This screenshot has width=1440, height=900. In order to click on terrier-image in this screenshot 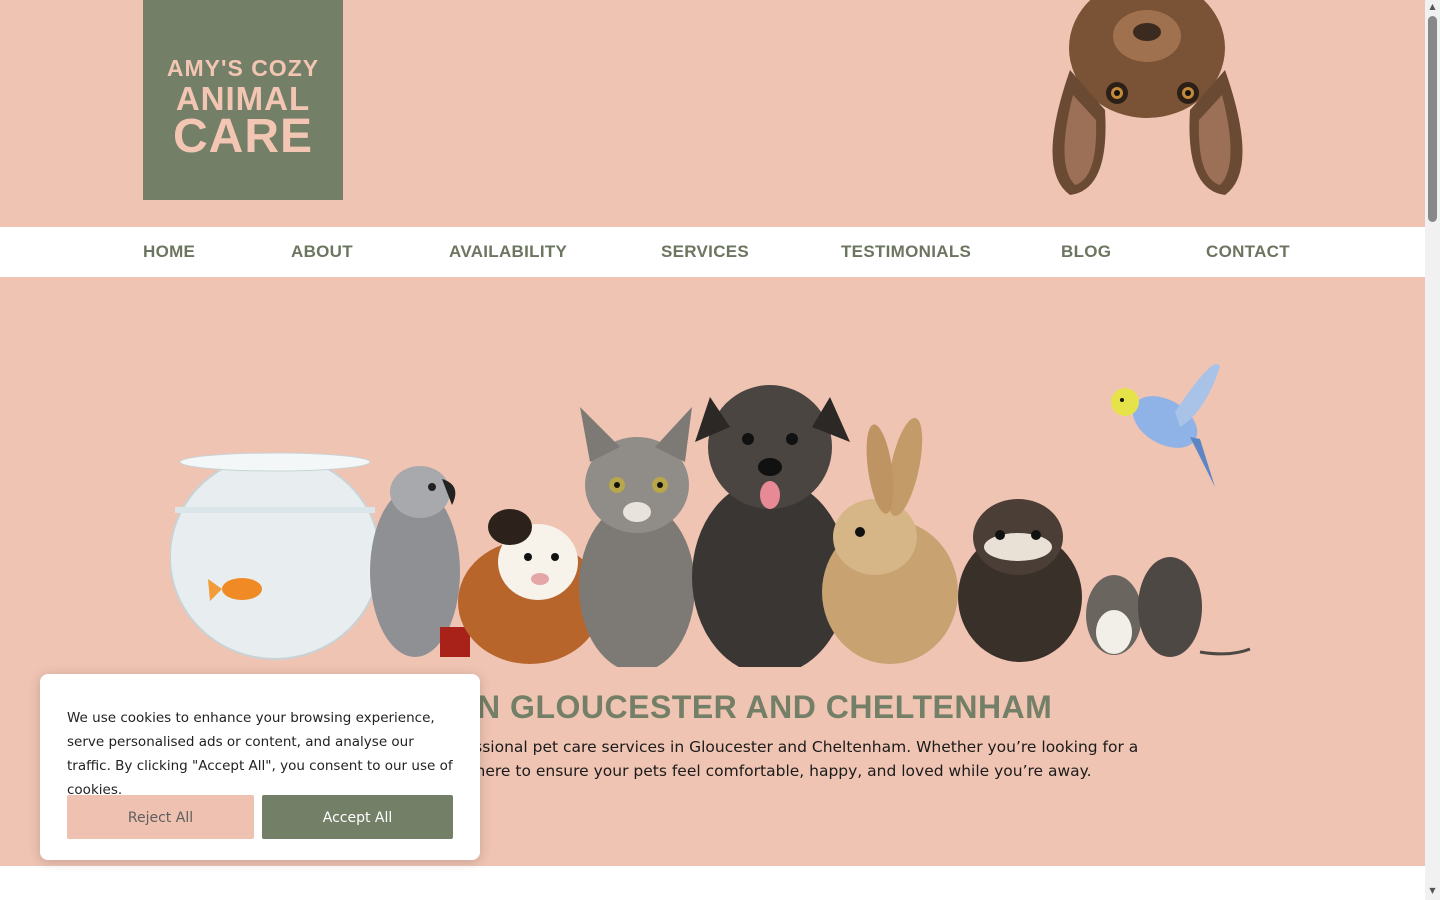, I will do `click(771, 526)`.